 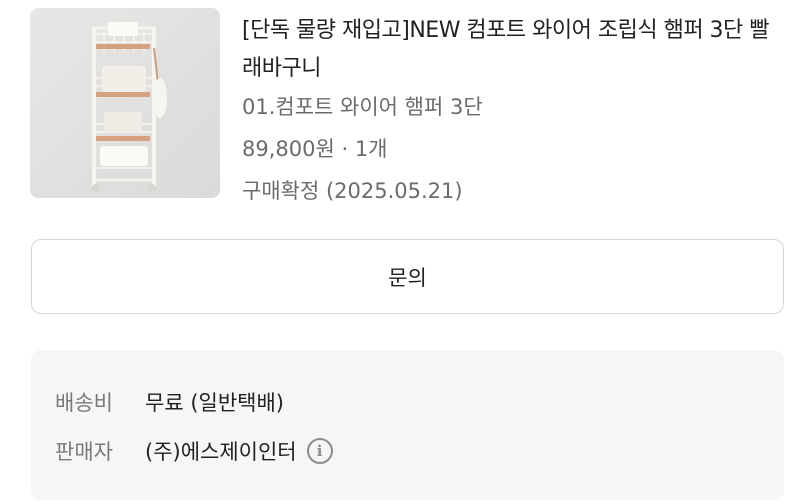 I want to click on seller-value: (주)에스제이인터, so click(x=221, y=452).